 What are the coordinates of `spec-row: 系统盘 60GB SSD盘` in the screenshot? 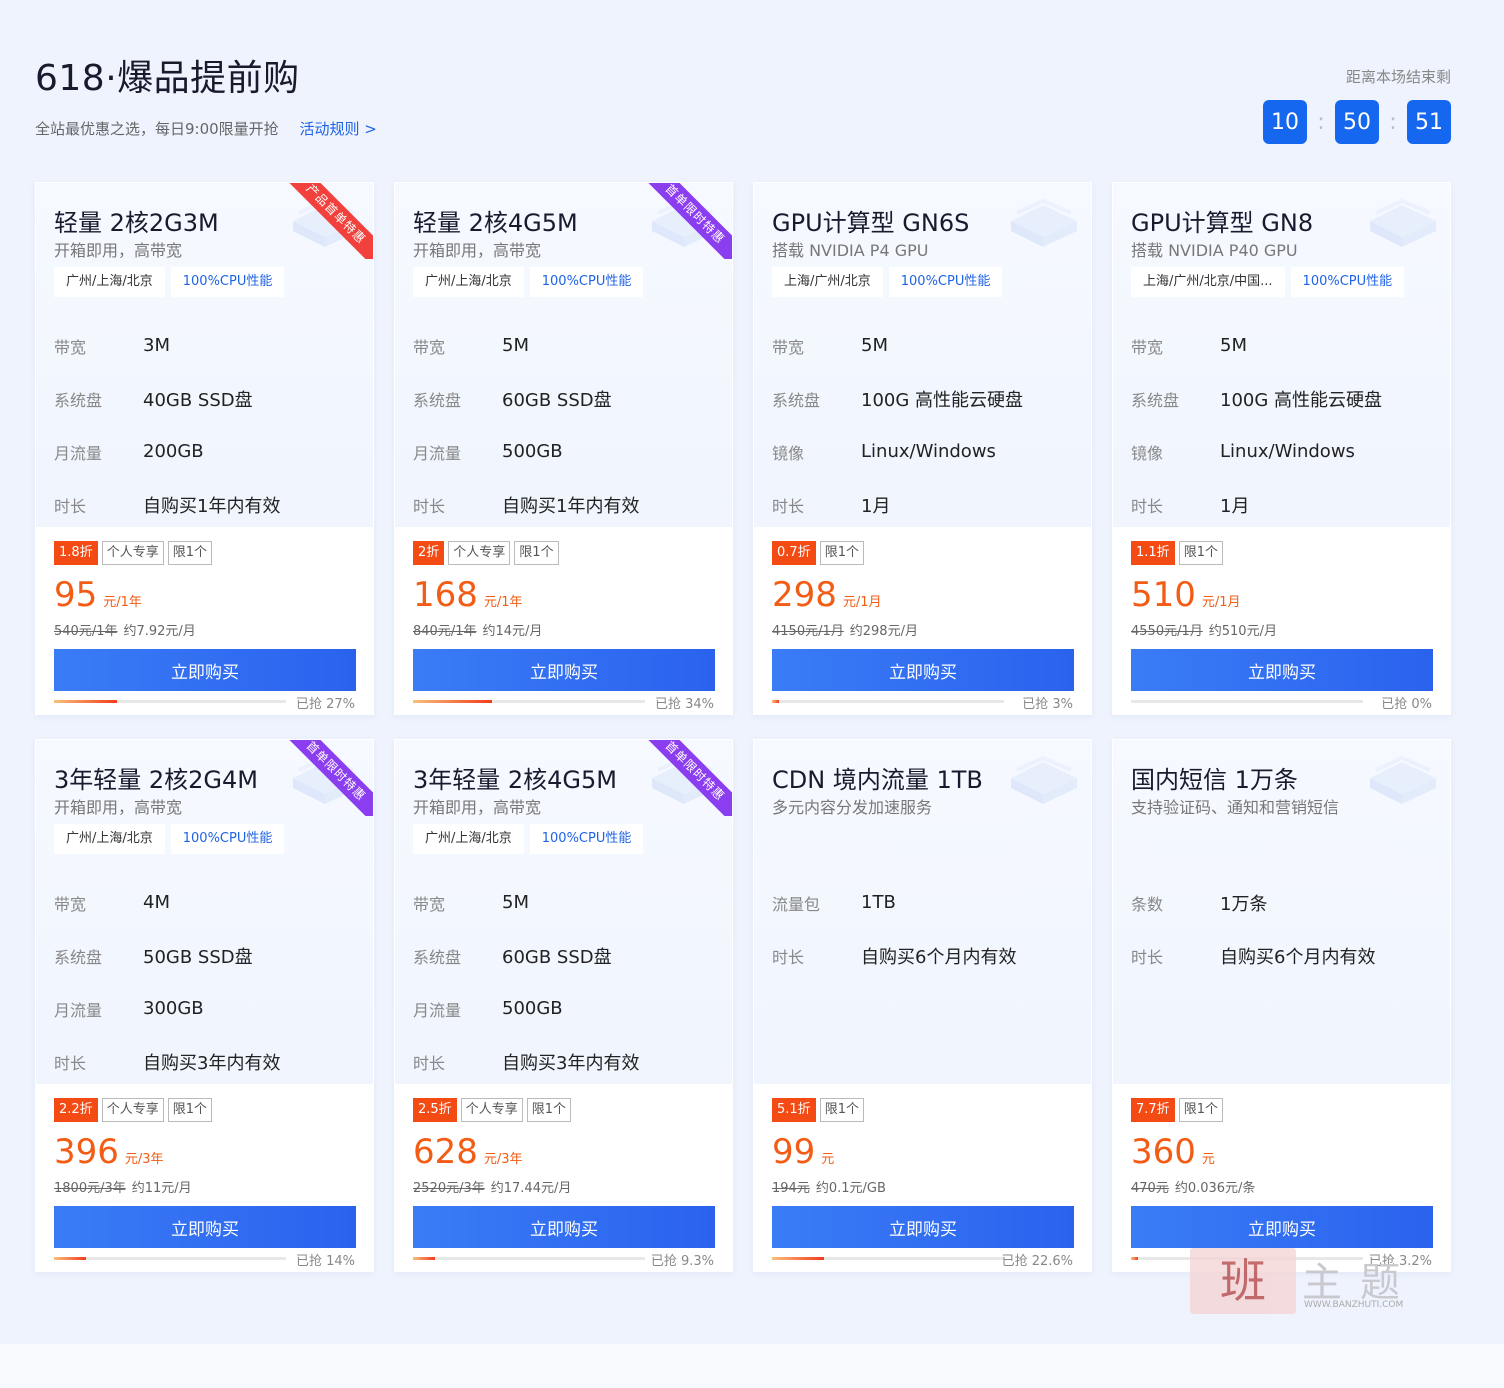 It's located at (563, 955).